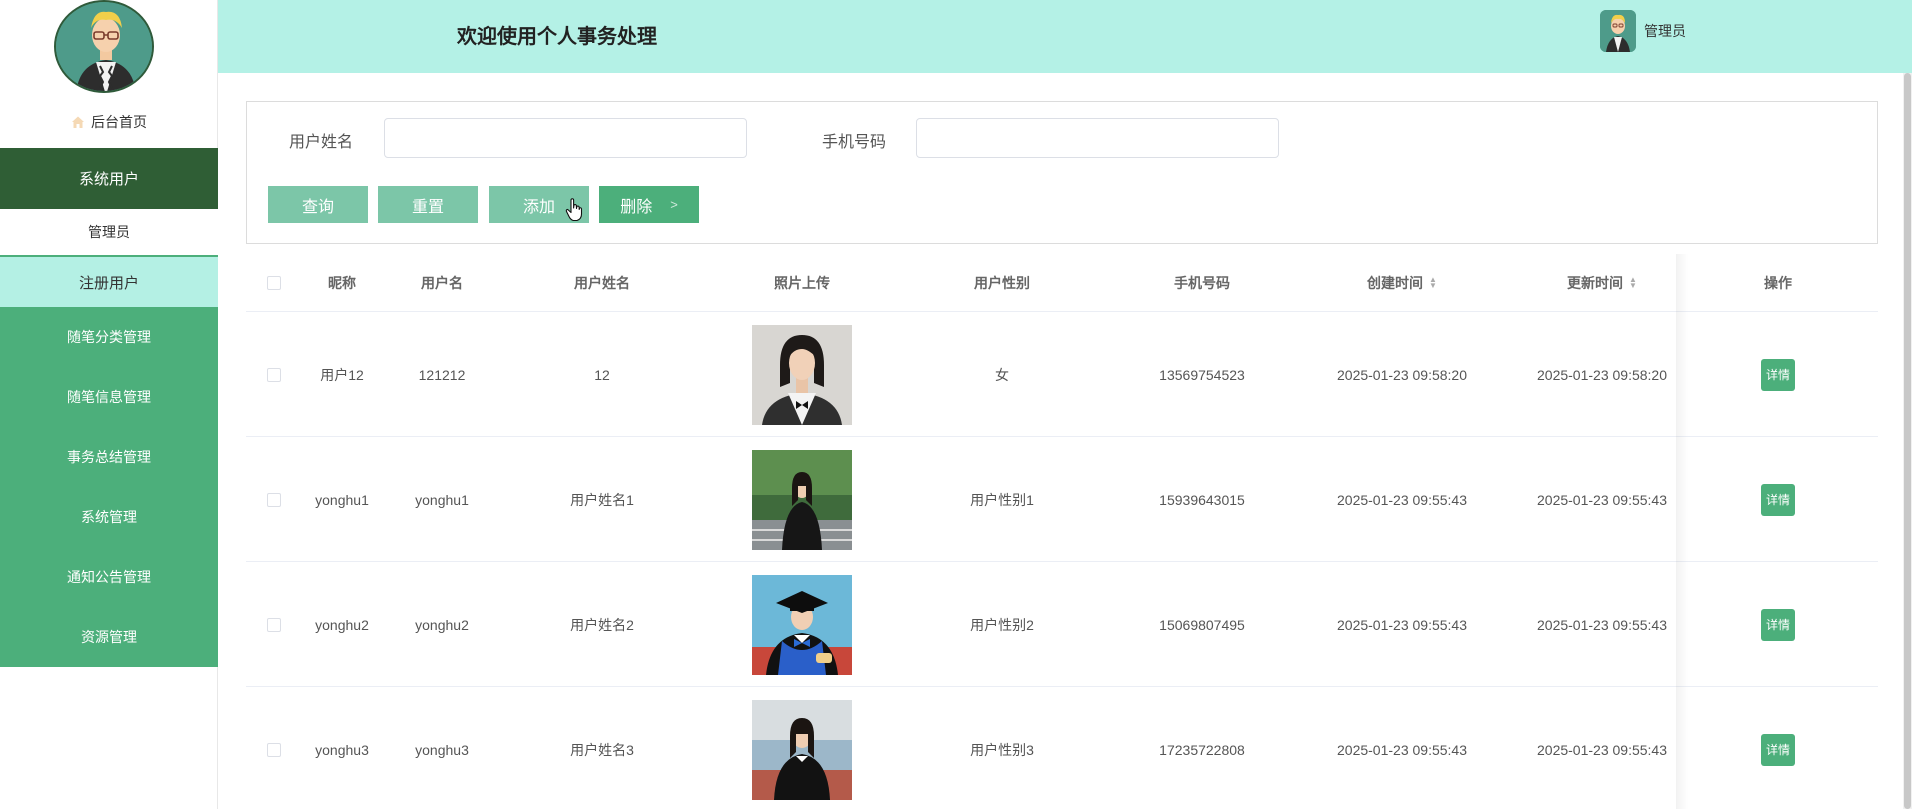 Image resolution: width=1912 pixels, height=809 pixels. Describe the element at coordinates (538, 207) in the screenshot. I see `add-button-label: 添加` at that location.